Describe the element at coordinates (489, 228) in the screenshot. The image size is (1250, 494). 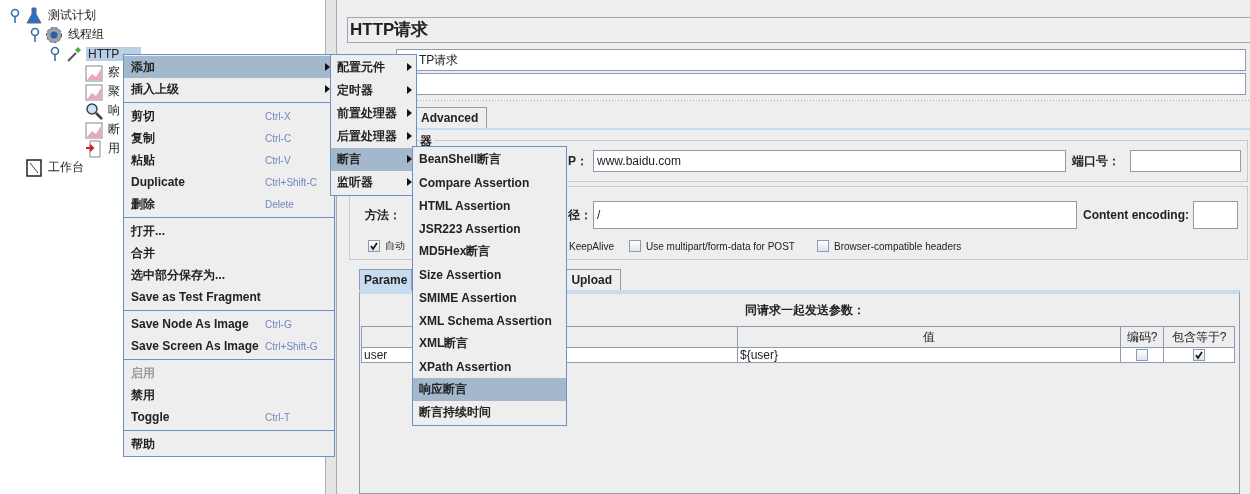
I see `menu-item: JSR223 Assertion` at that location.